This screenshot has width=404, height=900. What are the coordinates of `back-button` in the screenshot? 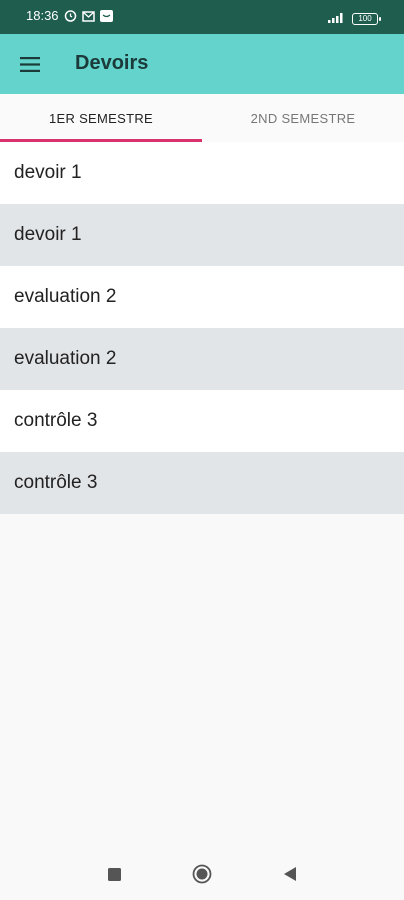 It's located at (290, 874).